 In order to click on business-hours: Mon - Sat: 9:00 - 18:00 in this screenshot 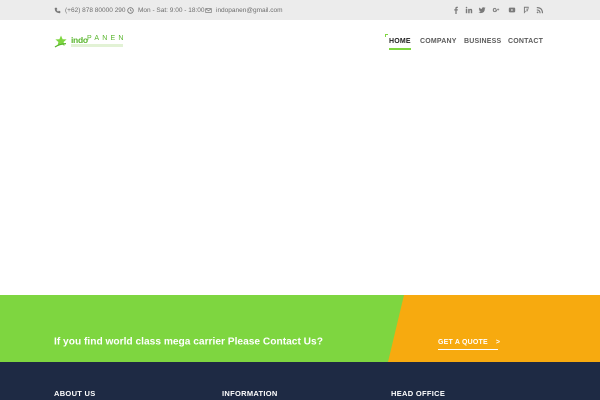, I will do `click(171, 10)`.